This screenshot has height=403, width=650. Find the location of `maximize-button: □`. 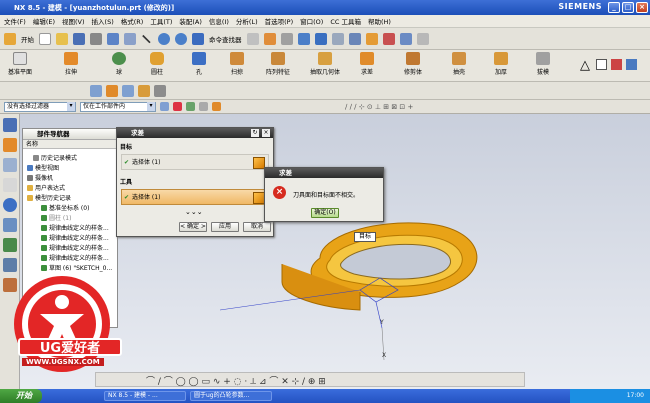

maximize-button: □ is located at coordinates (628, 7).